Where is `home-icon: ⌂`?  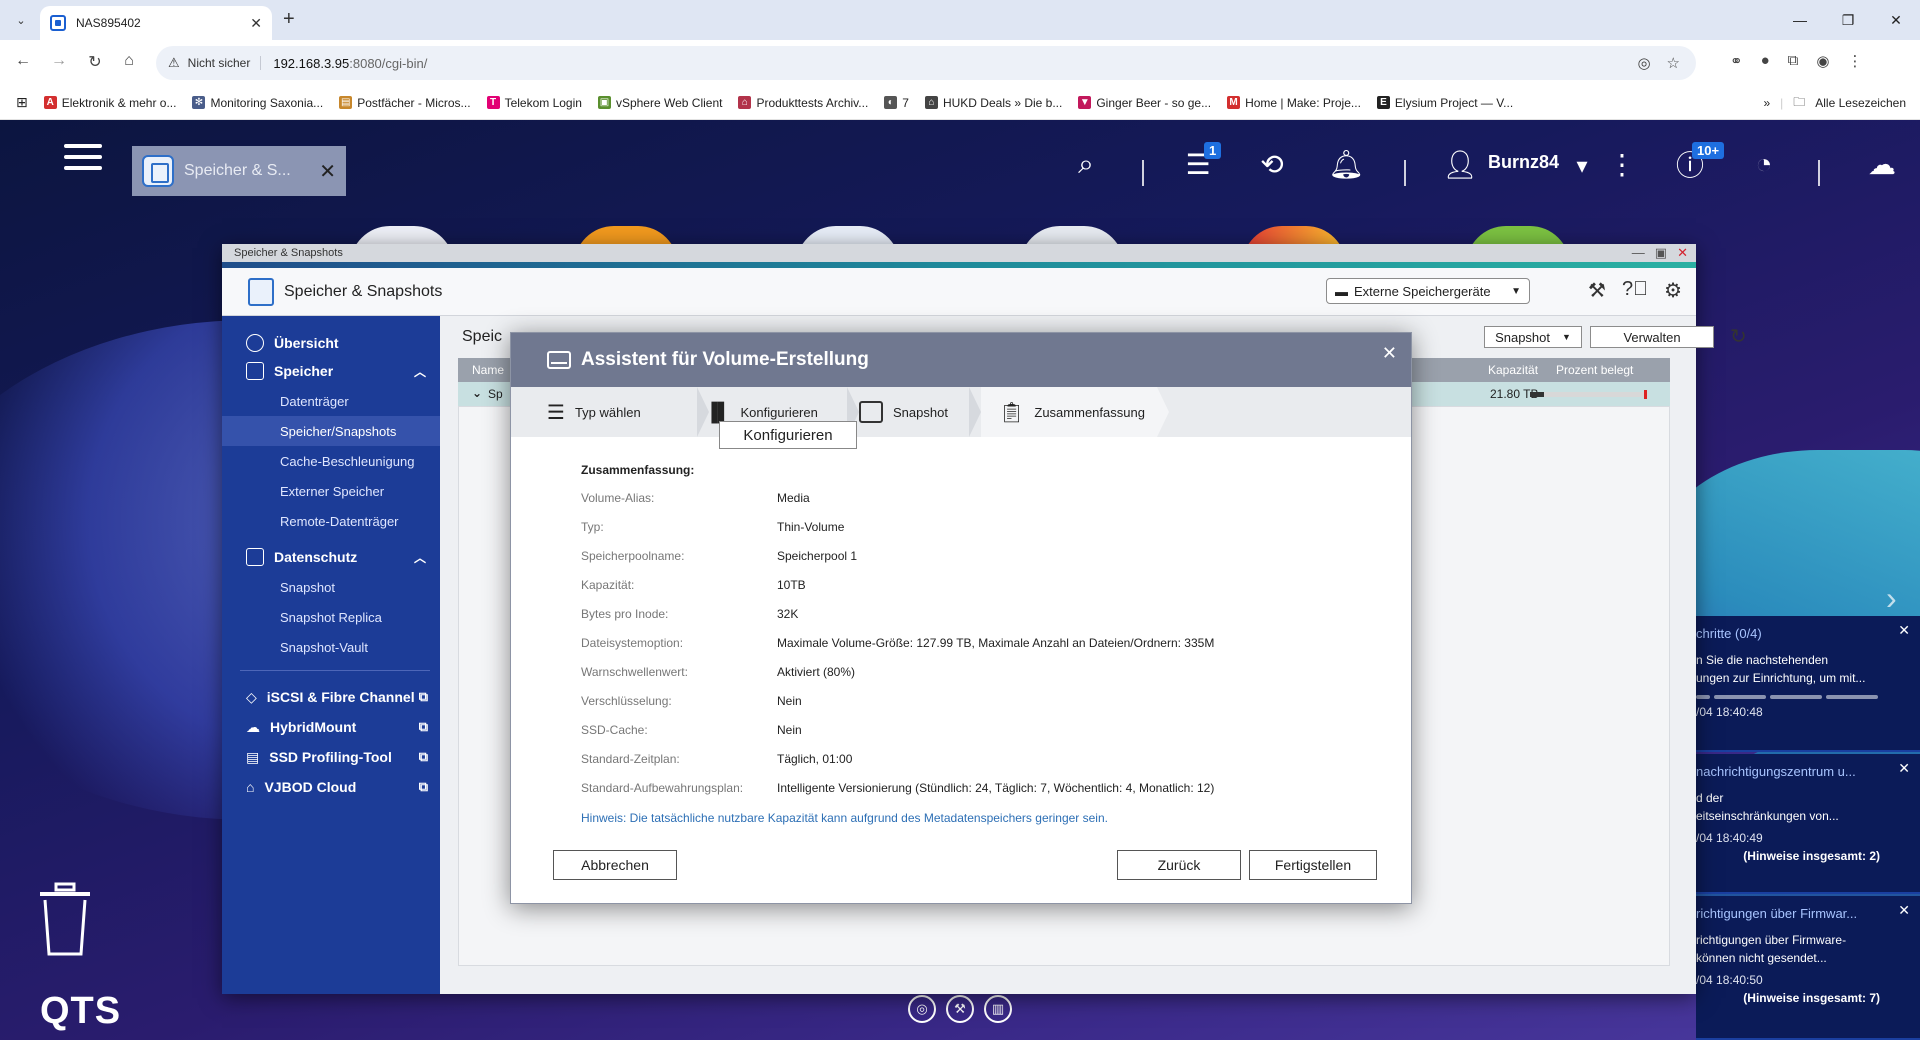 home-icon: ⌂ is located at coordinates (129, 61).